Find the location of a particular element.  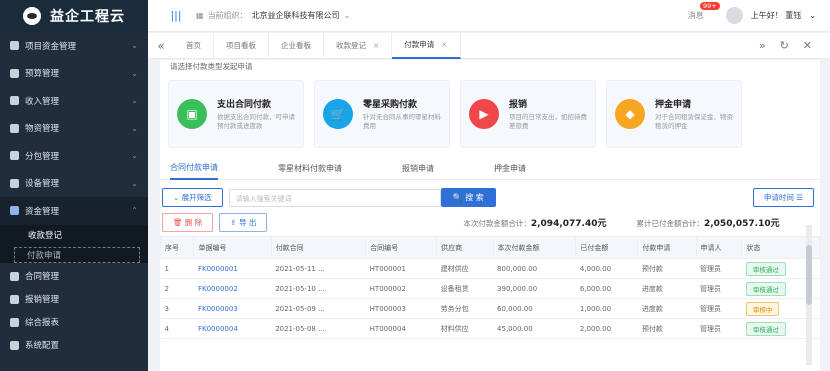

col-header: 供应商 is located at coordinates (465, 247).